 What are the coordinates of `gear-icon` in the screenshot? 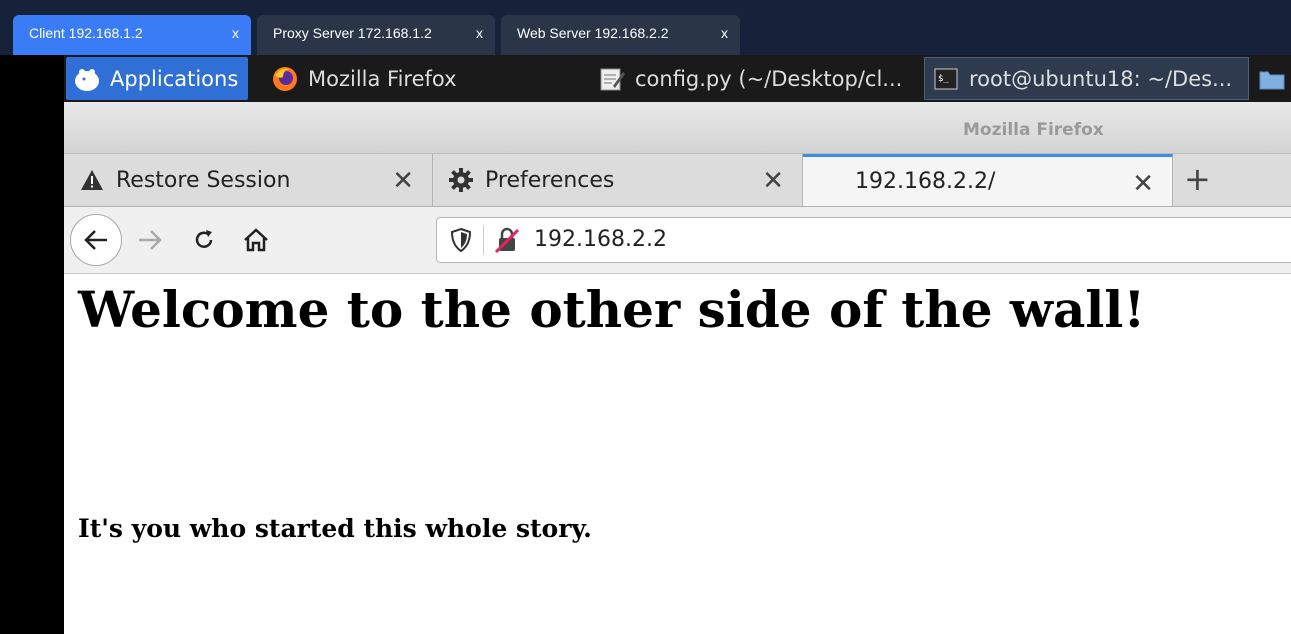 It's located at (461, 180).